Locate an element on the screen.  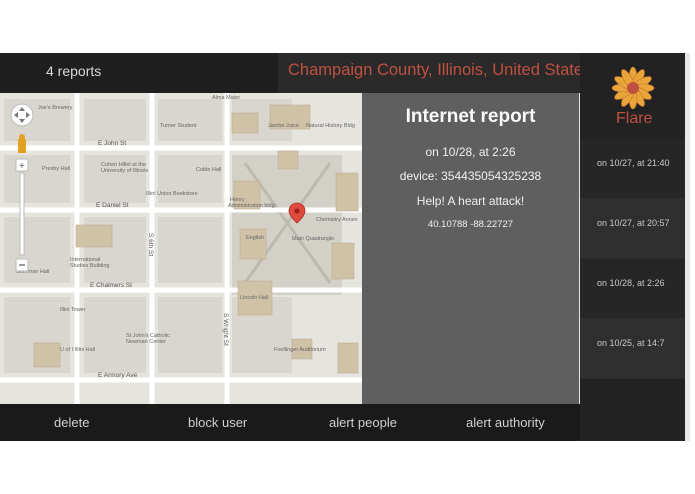
place-label: Illini Tower is located at coordinates (73, 310).